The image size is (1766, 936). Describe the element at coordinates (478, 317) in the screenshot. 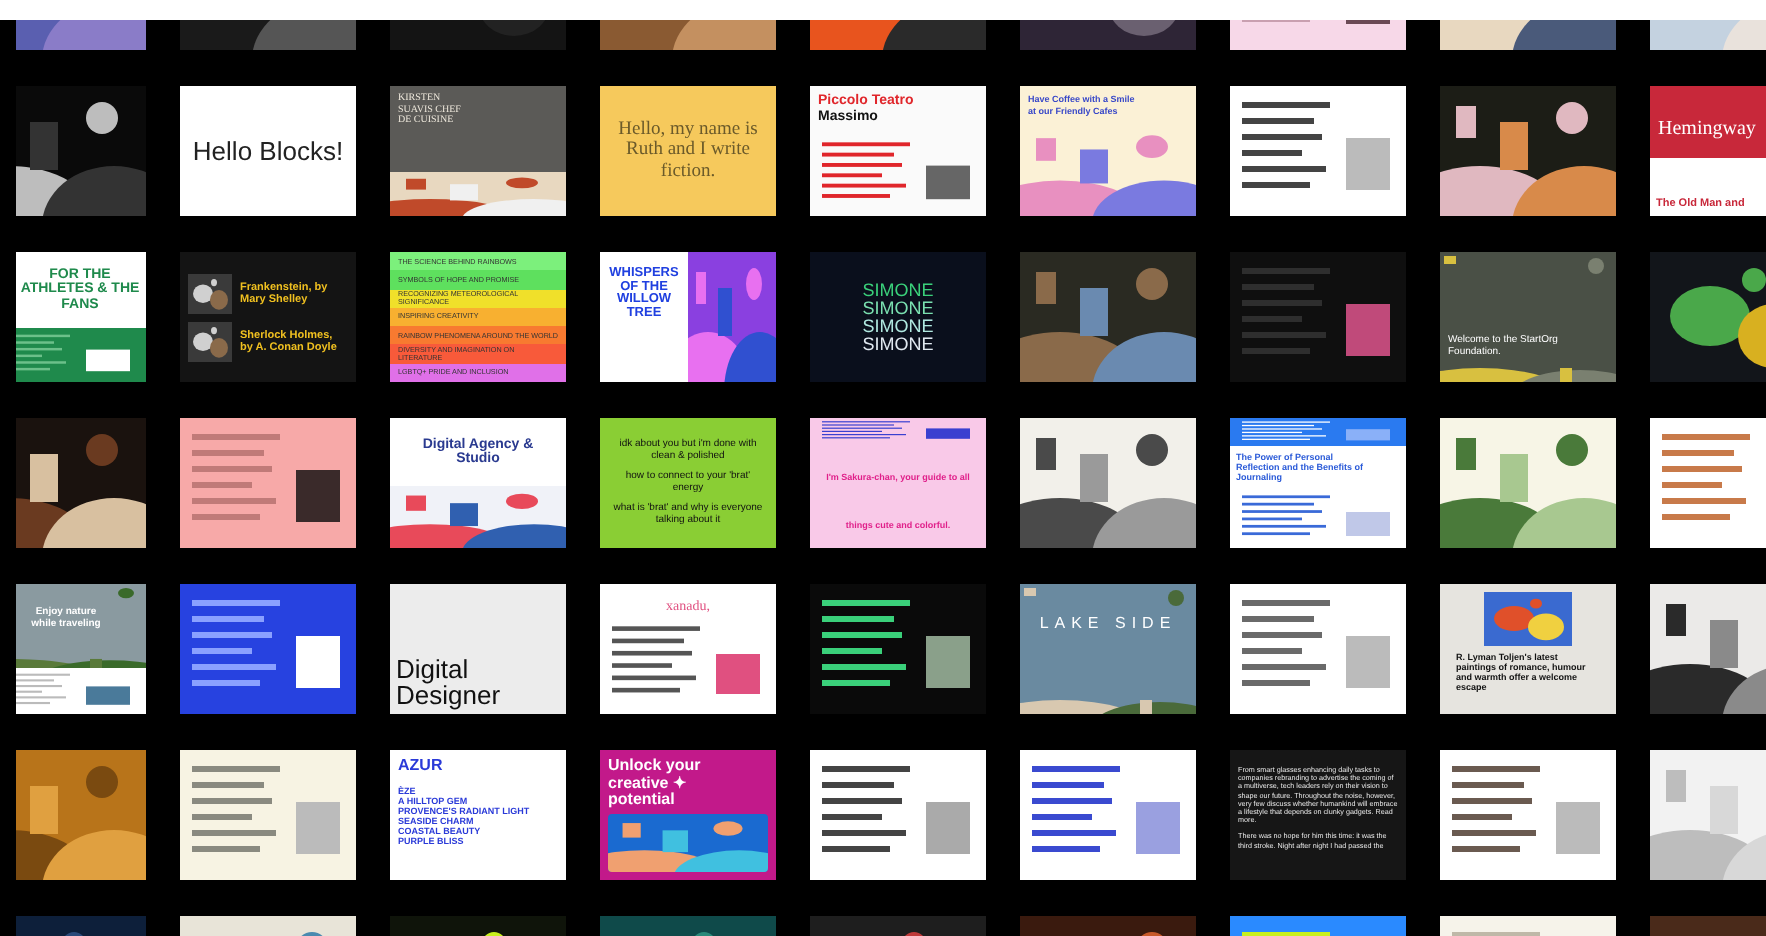

I see `thumbnail` at that location.